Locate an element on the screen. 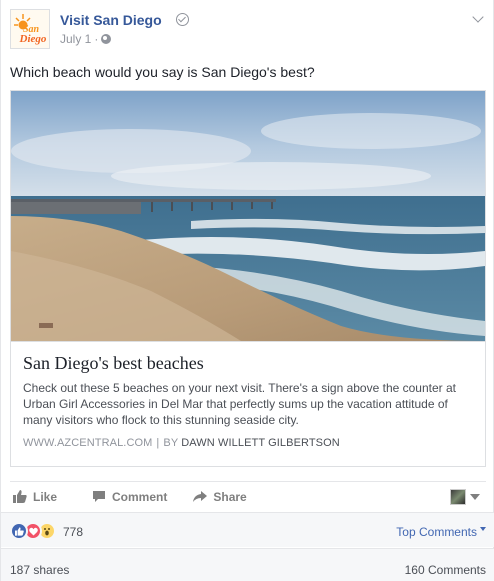 This screenshot has width=494, height=581. shares-count: 187 shares is located at coordinates (39, 570).